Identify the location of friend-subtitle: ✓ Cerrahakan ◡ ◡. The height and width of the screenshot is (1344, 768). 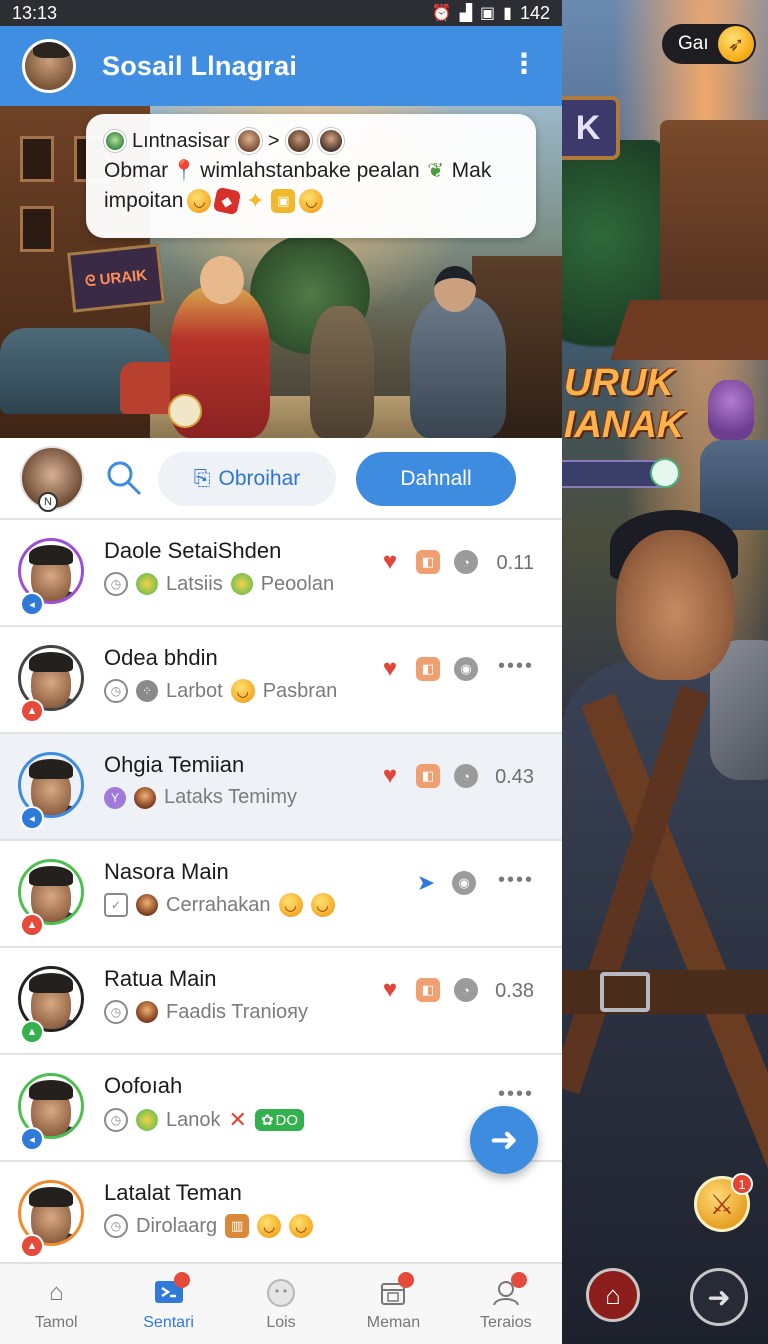
(219, 905).